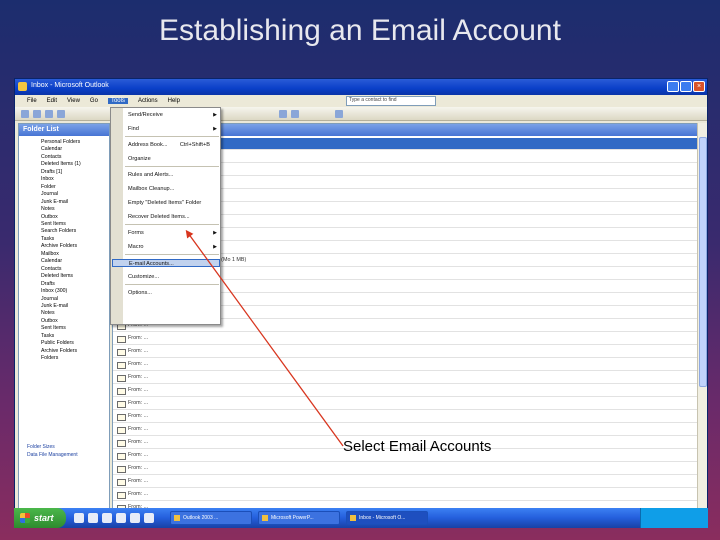 This screenshot has width=720, height=540. Describe the element at coordinates (148, 101) in the screenshot. I see `menu-actions: Actions` at that location.